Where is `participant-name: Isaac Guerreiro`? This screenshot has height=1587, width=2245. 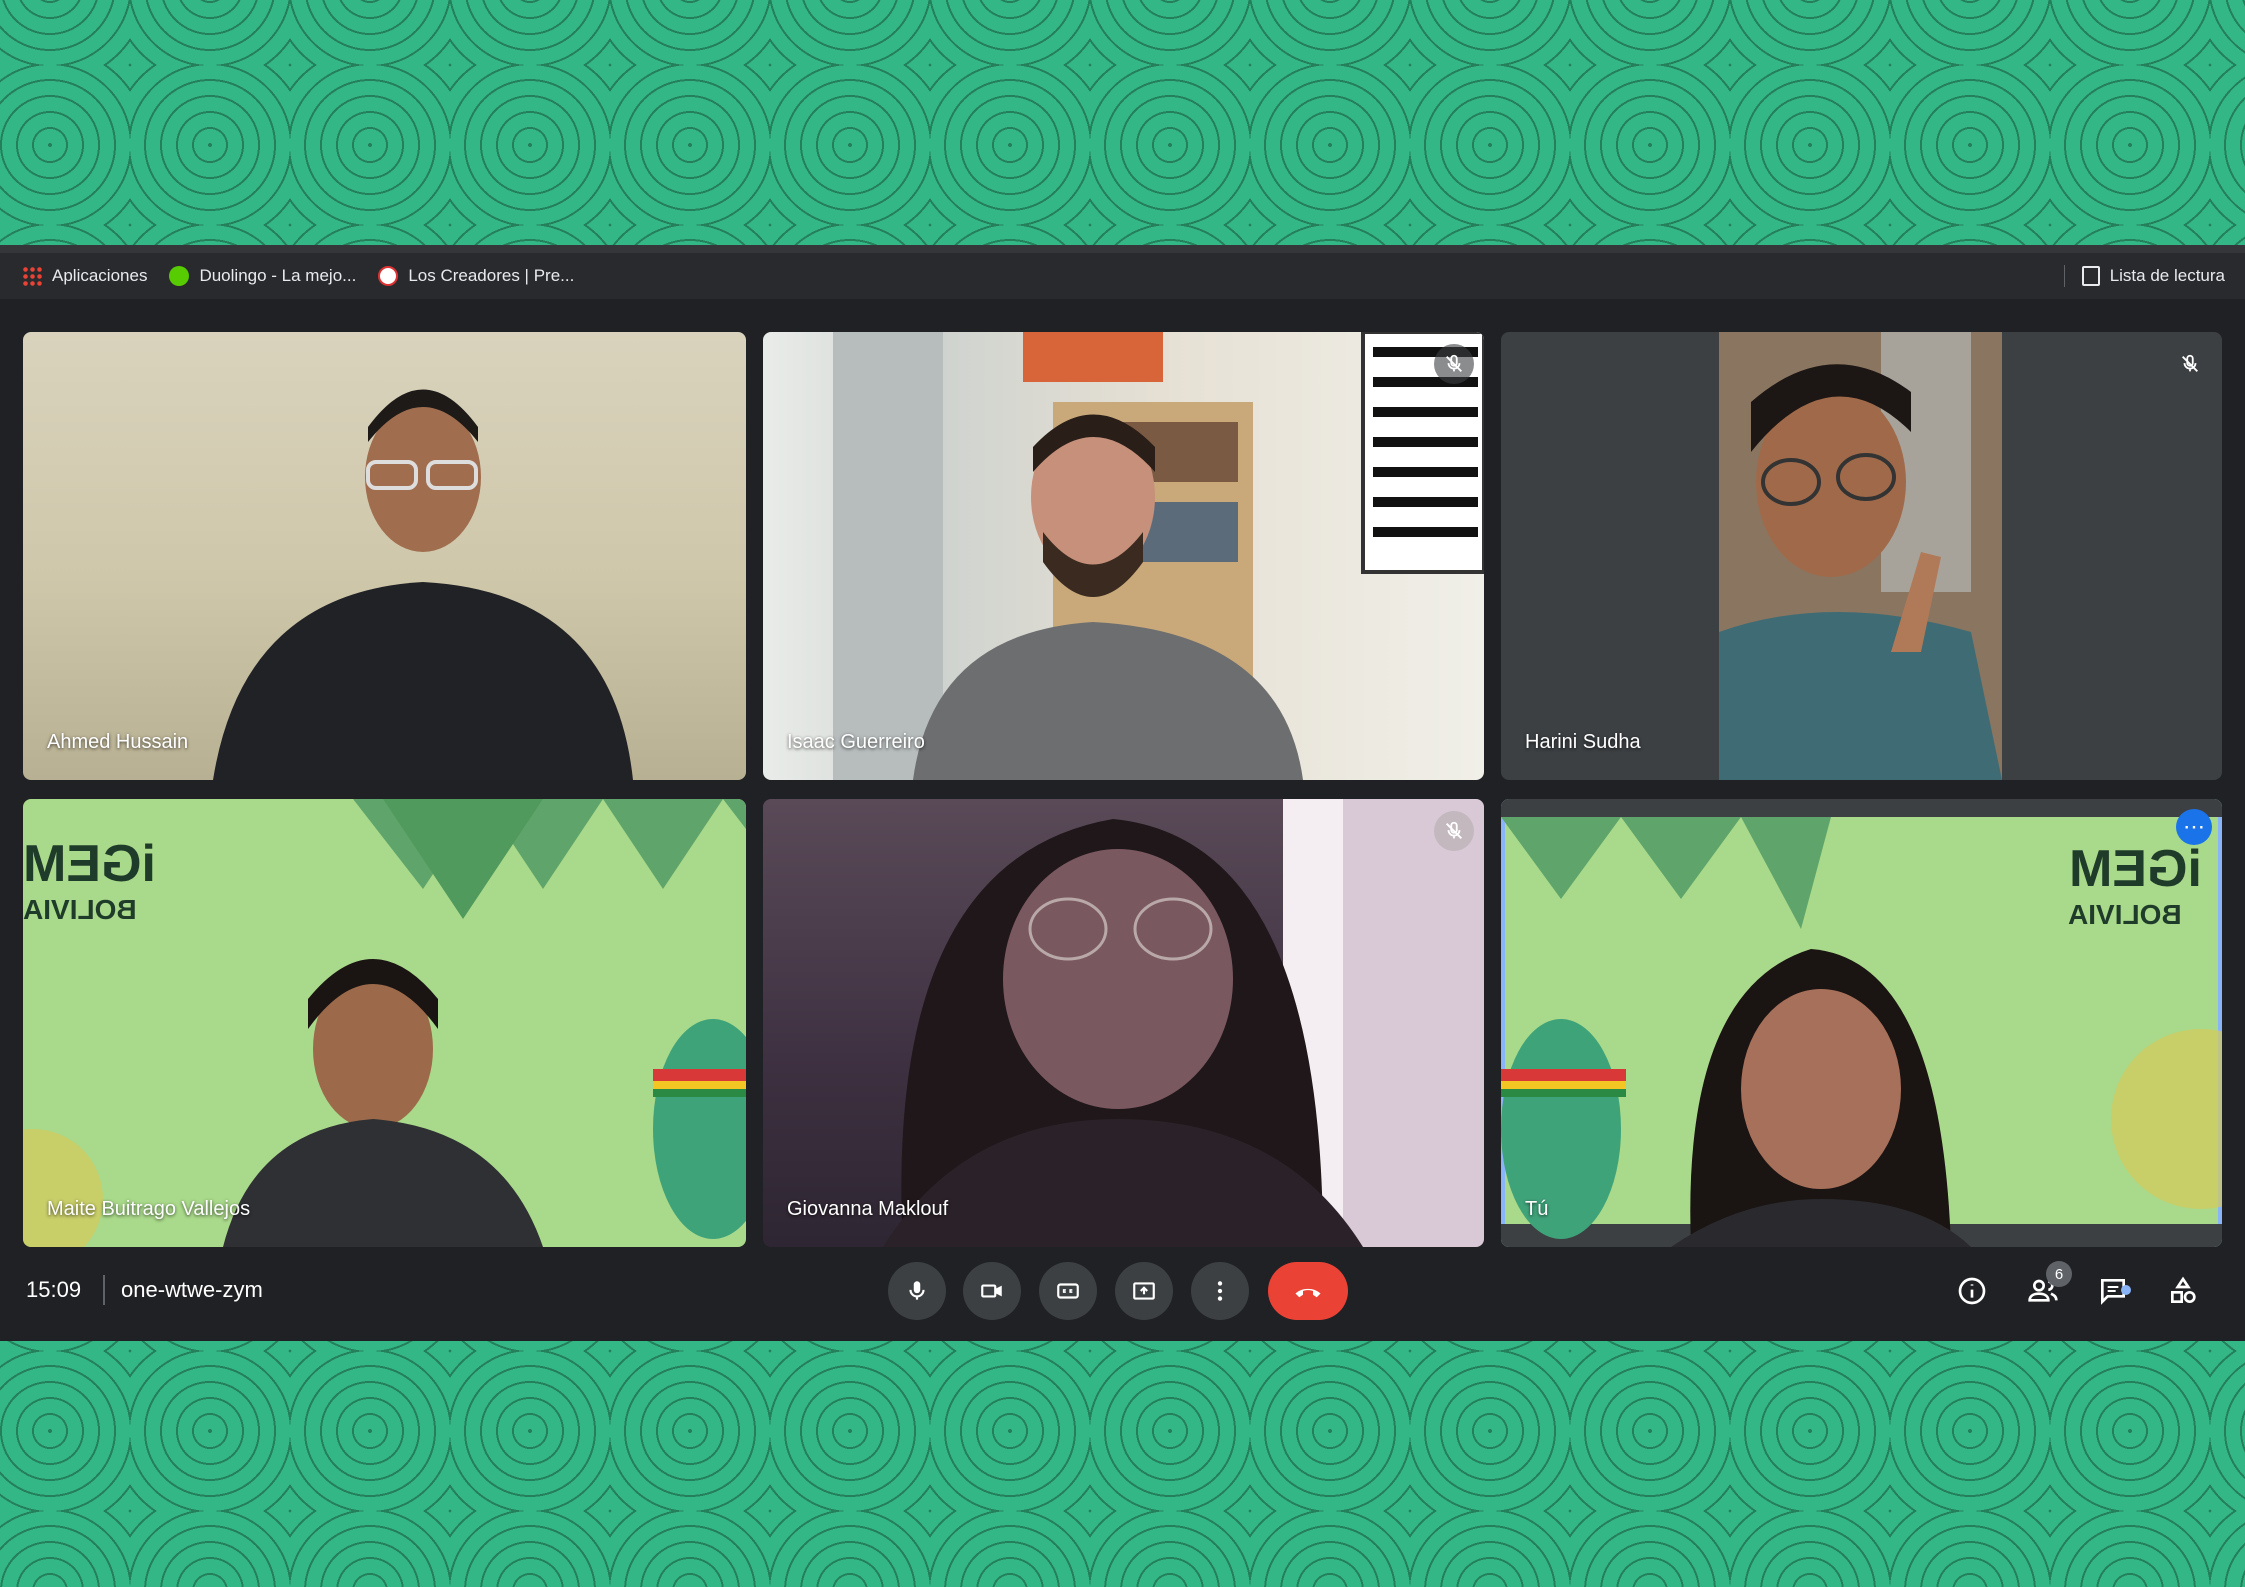 participant-name: Isaac Guerreiro is located at coordinates (856, 742).